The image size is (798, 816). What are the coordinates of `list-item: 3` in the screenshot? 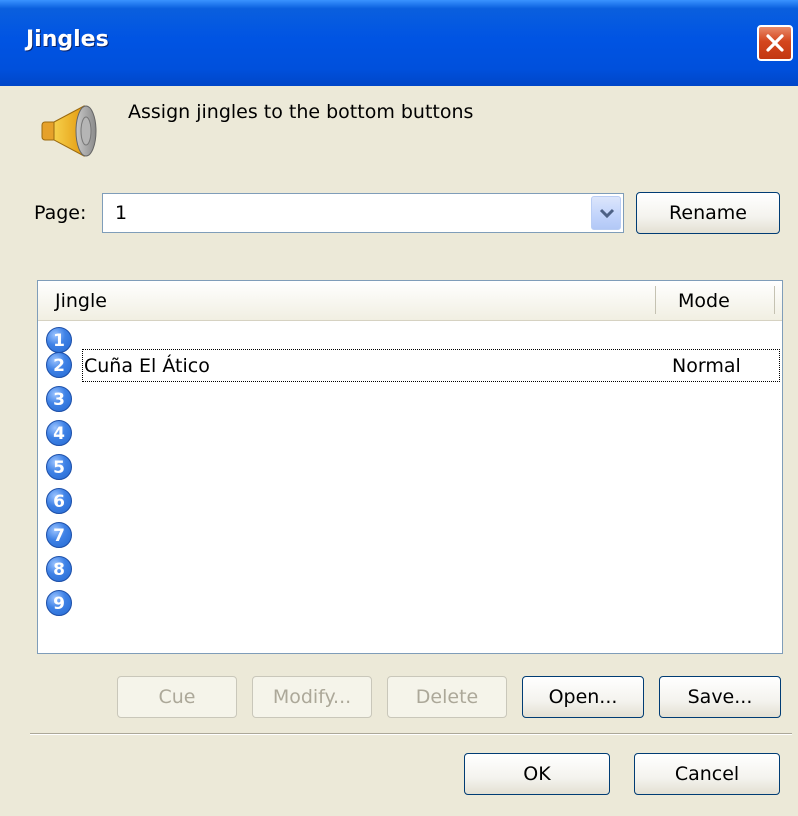 It's located at (410, 399).